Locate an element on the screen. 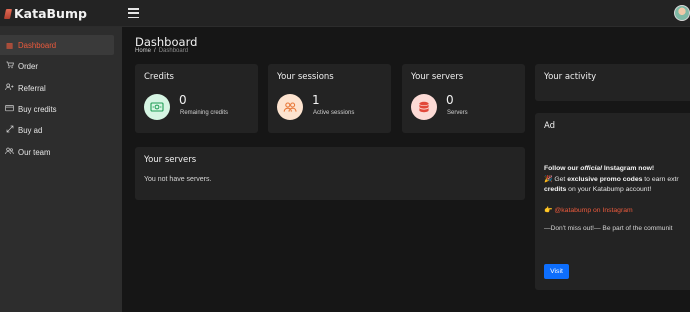 The image size is (690, 312). page-title: Dashboard is located at coordinates (166, 42).